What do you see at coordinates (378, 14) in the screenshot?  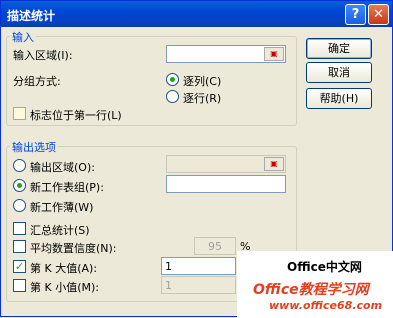 I see `close-button: ✕` at bounding box center [378, 14].